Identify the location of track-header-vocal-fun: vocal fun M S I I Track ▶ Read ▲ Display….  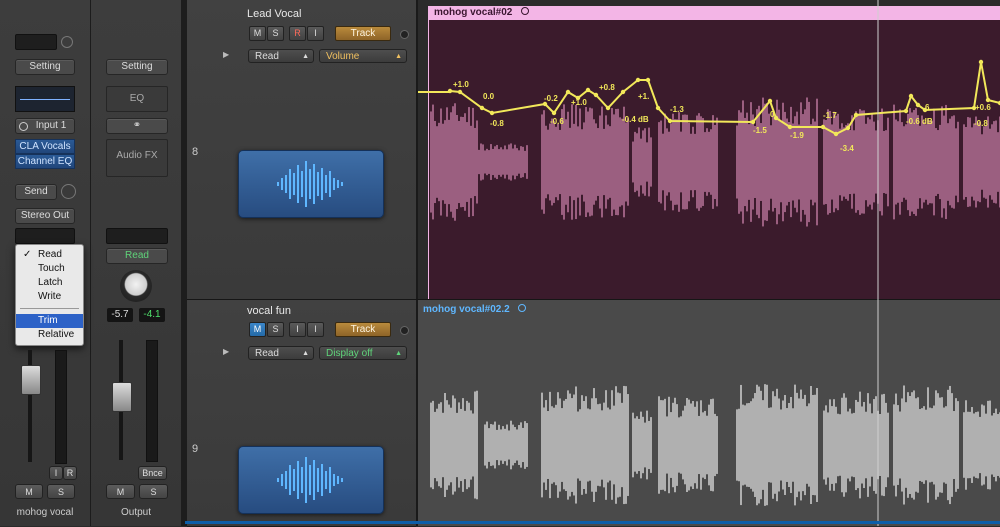
(301, 413).